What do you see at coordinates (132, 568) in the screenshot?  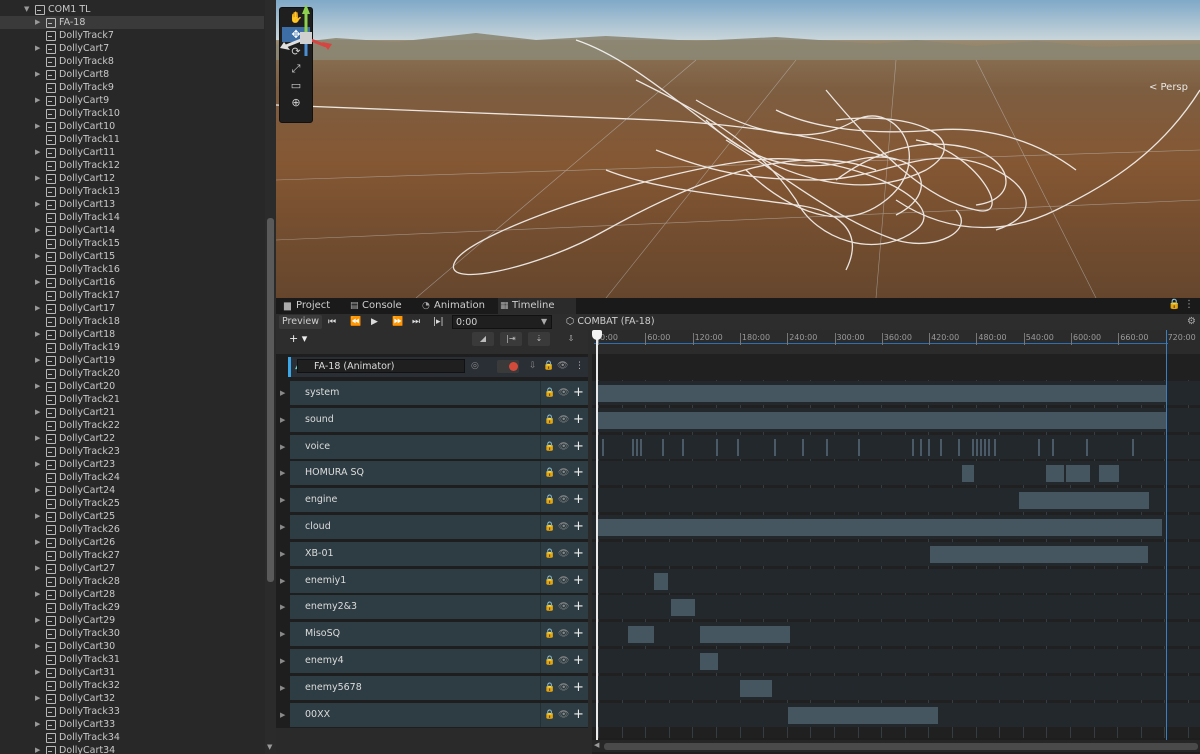 I see `hierarchy-item: ▶ DollyCart27` at bounding box center [132, 568].